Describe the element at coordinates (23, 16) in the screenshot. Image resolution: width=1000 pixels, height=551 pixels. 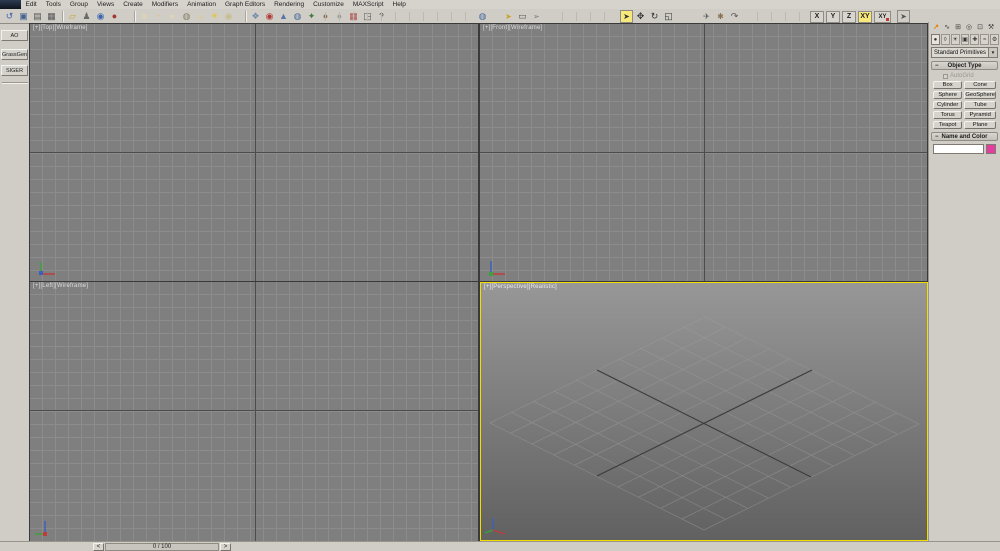
I see `scene-explorer-icon: ▣` at that location.